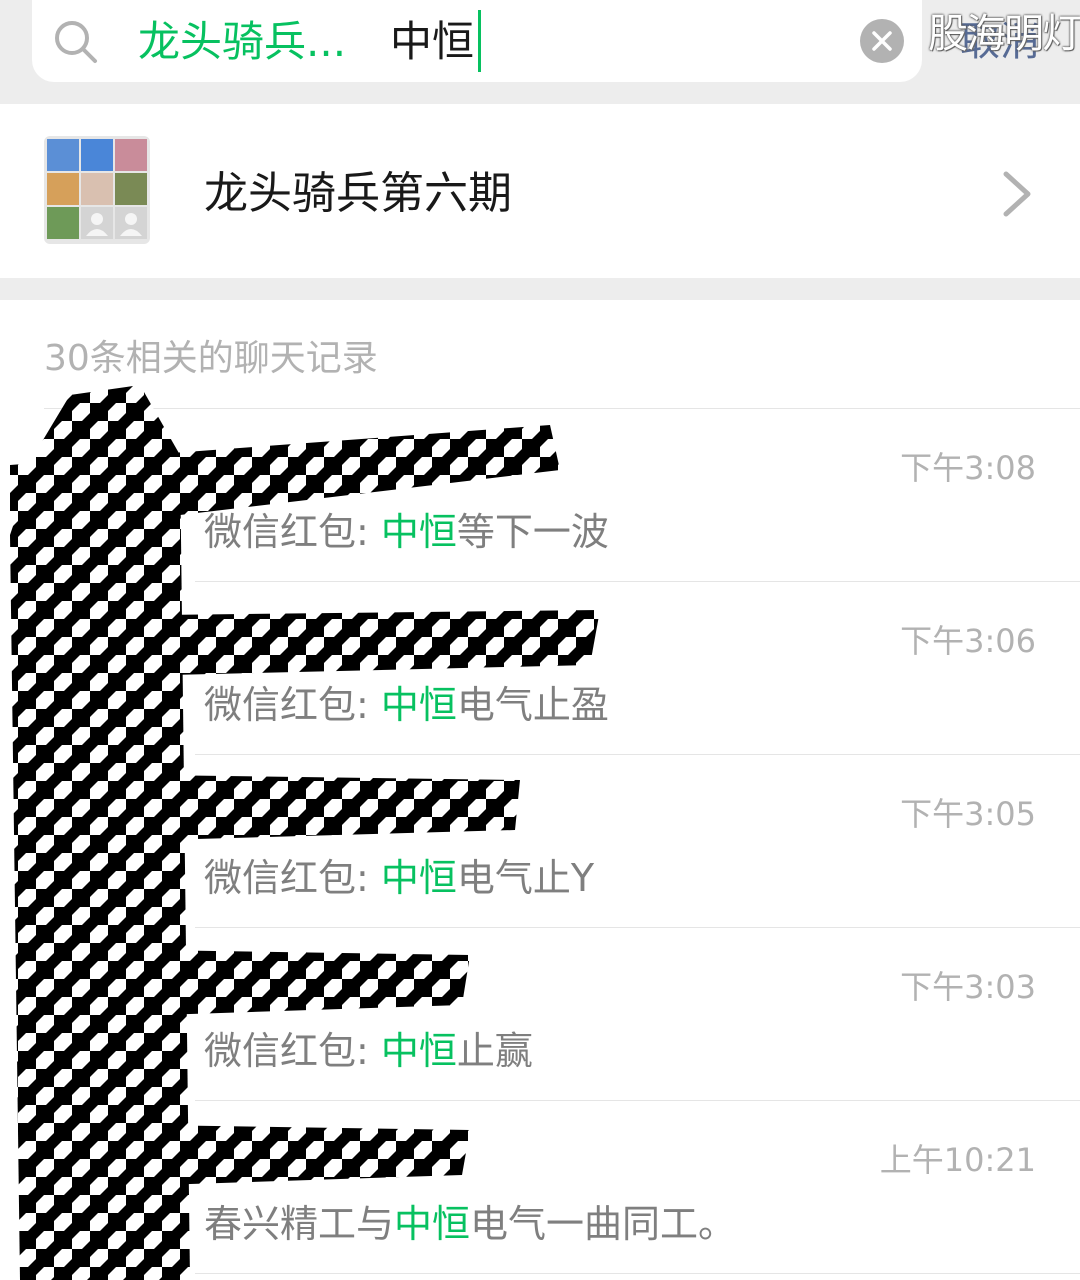  Describe the element at coordinates (76, 42) in the screenshot. I see `search-icon` at that location.